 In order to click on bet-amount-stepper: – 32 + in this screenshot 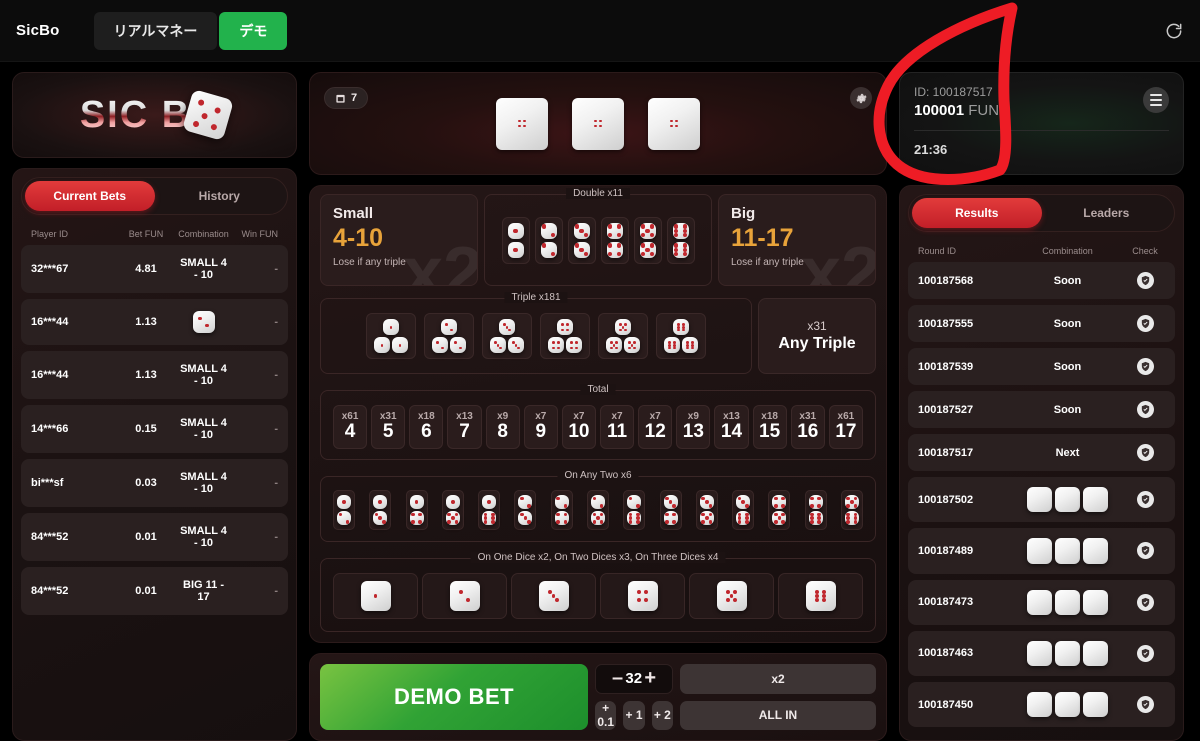, I will do `click(634, 679)`.